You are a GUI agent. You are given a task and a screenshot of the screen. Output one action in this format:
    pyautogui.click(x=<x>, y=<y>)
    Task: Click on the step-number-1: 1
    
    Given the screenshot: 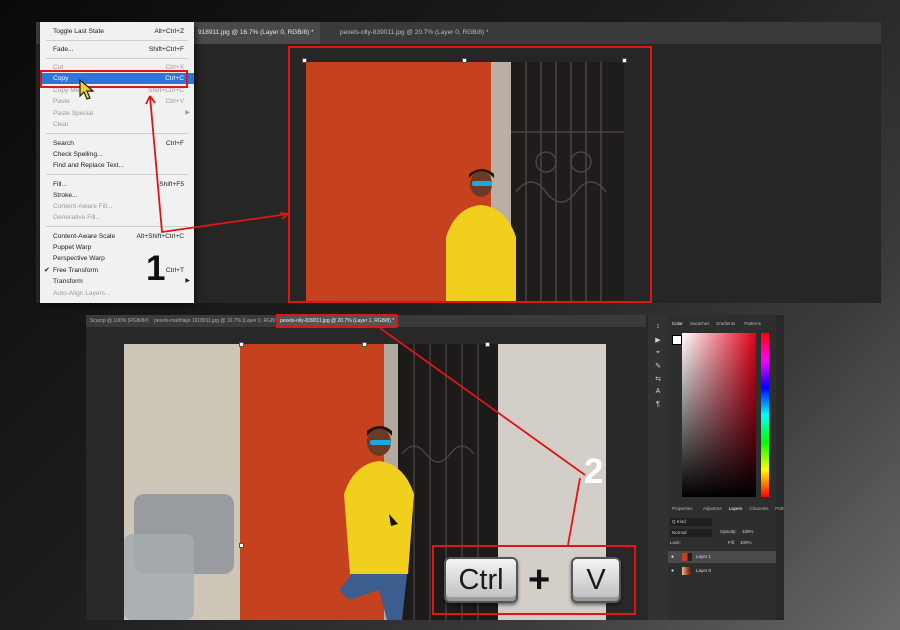 What is the action you would take?
    pyautogui.click(x=156, y=268)
    